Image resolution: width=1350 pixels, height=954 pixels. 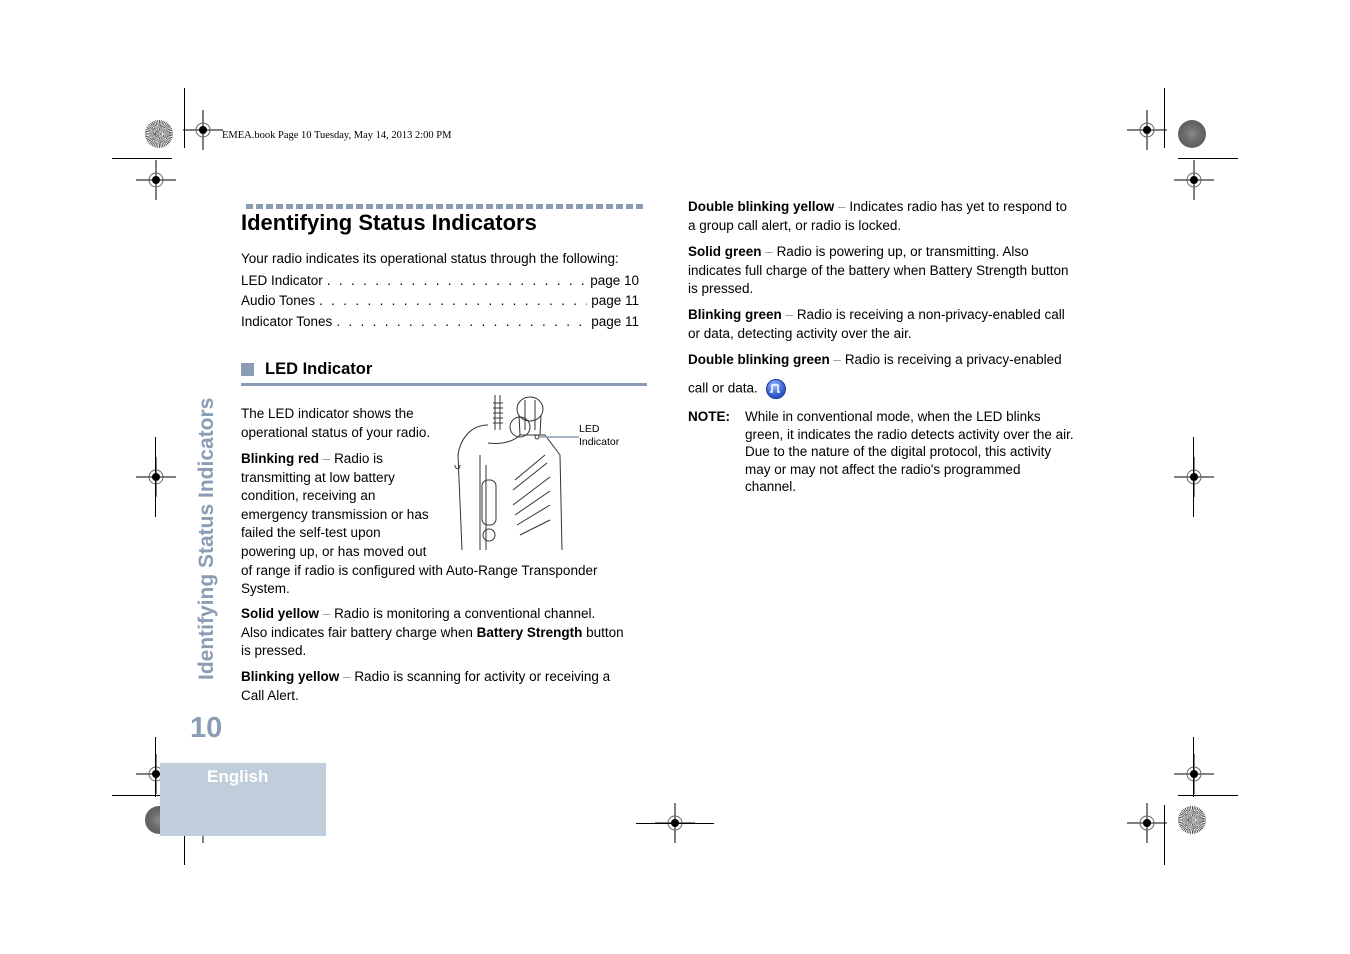 What do you see at coordinates (318, 477) in the screenshot?
I see `text-line: transmitting at low battery` at bounding box center [318, 477].